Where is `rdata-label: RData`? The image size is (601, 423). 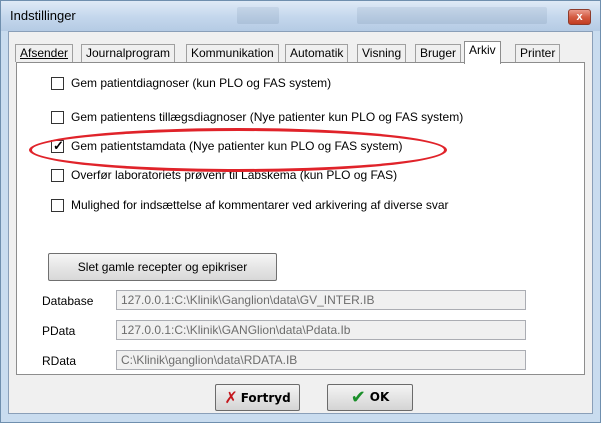 rdata-label: RData is located at coordinates (59, 361).